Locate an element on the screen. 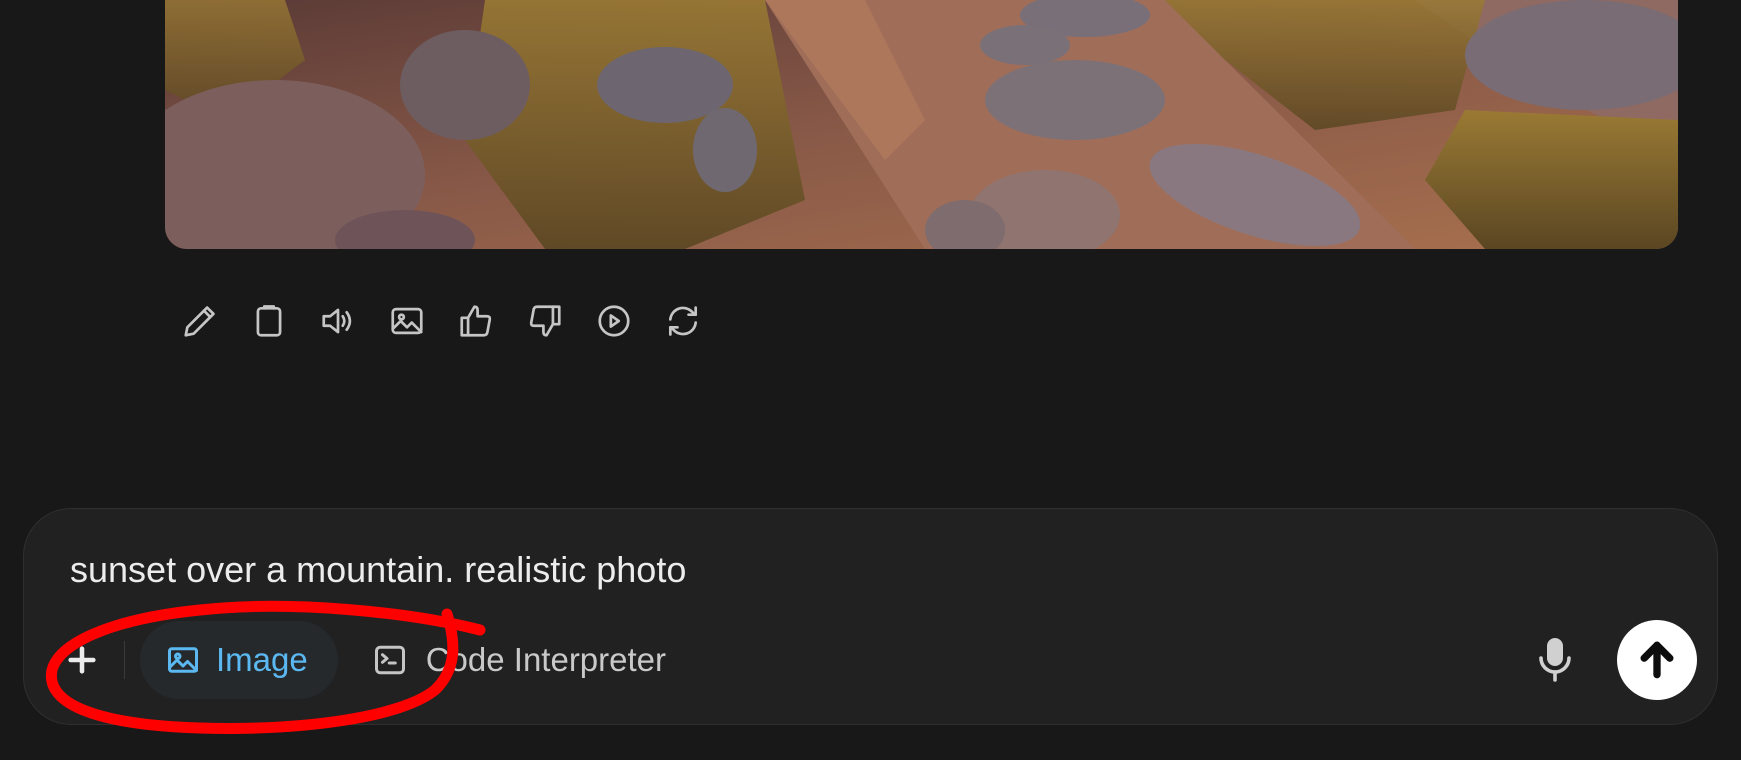 Image resolution: width=1741 pixels, height=760 pixels. thumbs-down-icon is located at coordinates (545, 321).